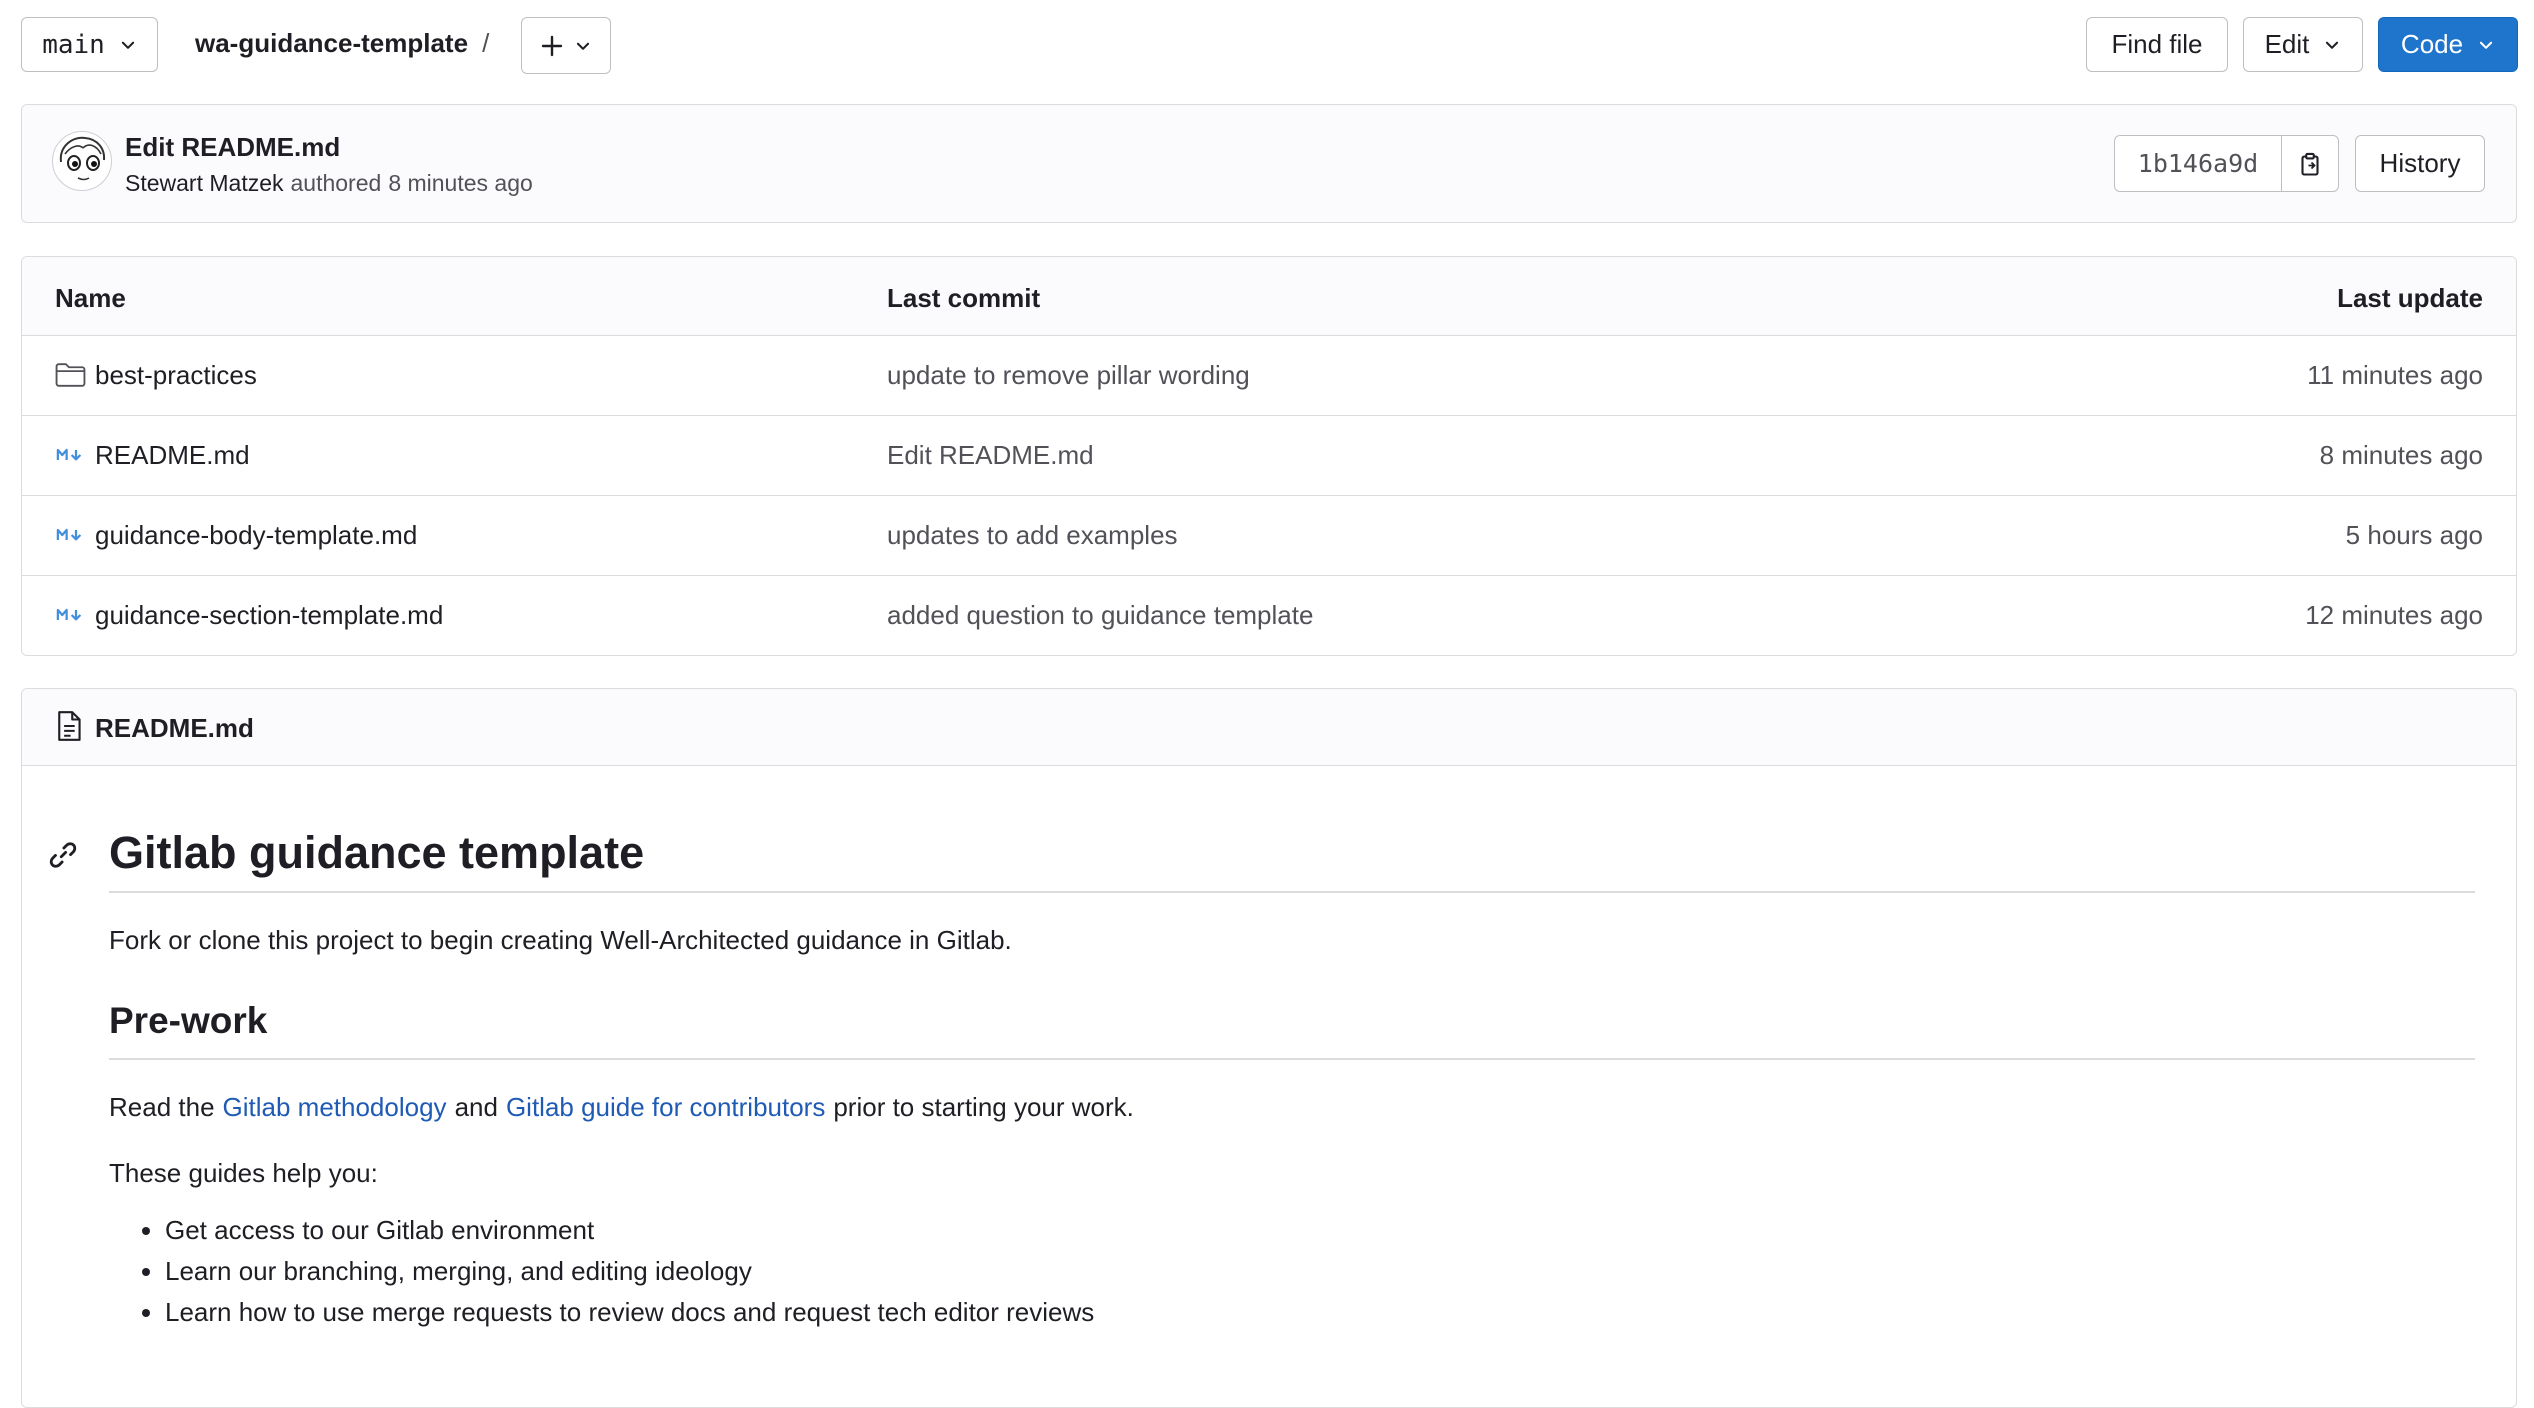 This screenshot has width=2534, height=1408. I want to click on avatar, so click(82, 161).